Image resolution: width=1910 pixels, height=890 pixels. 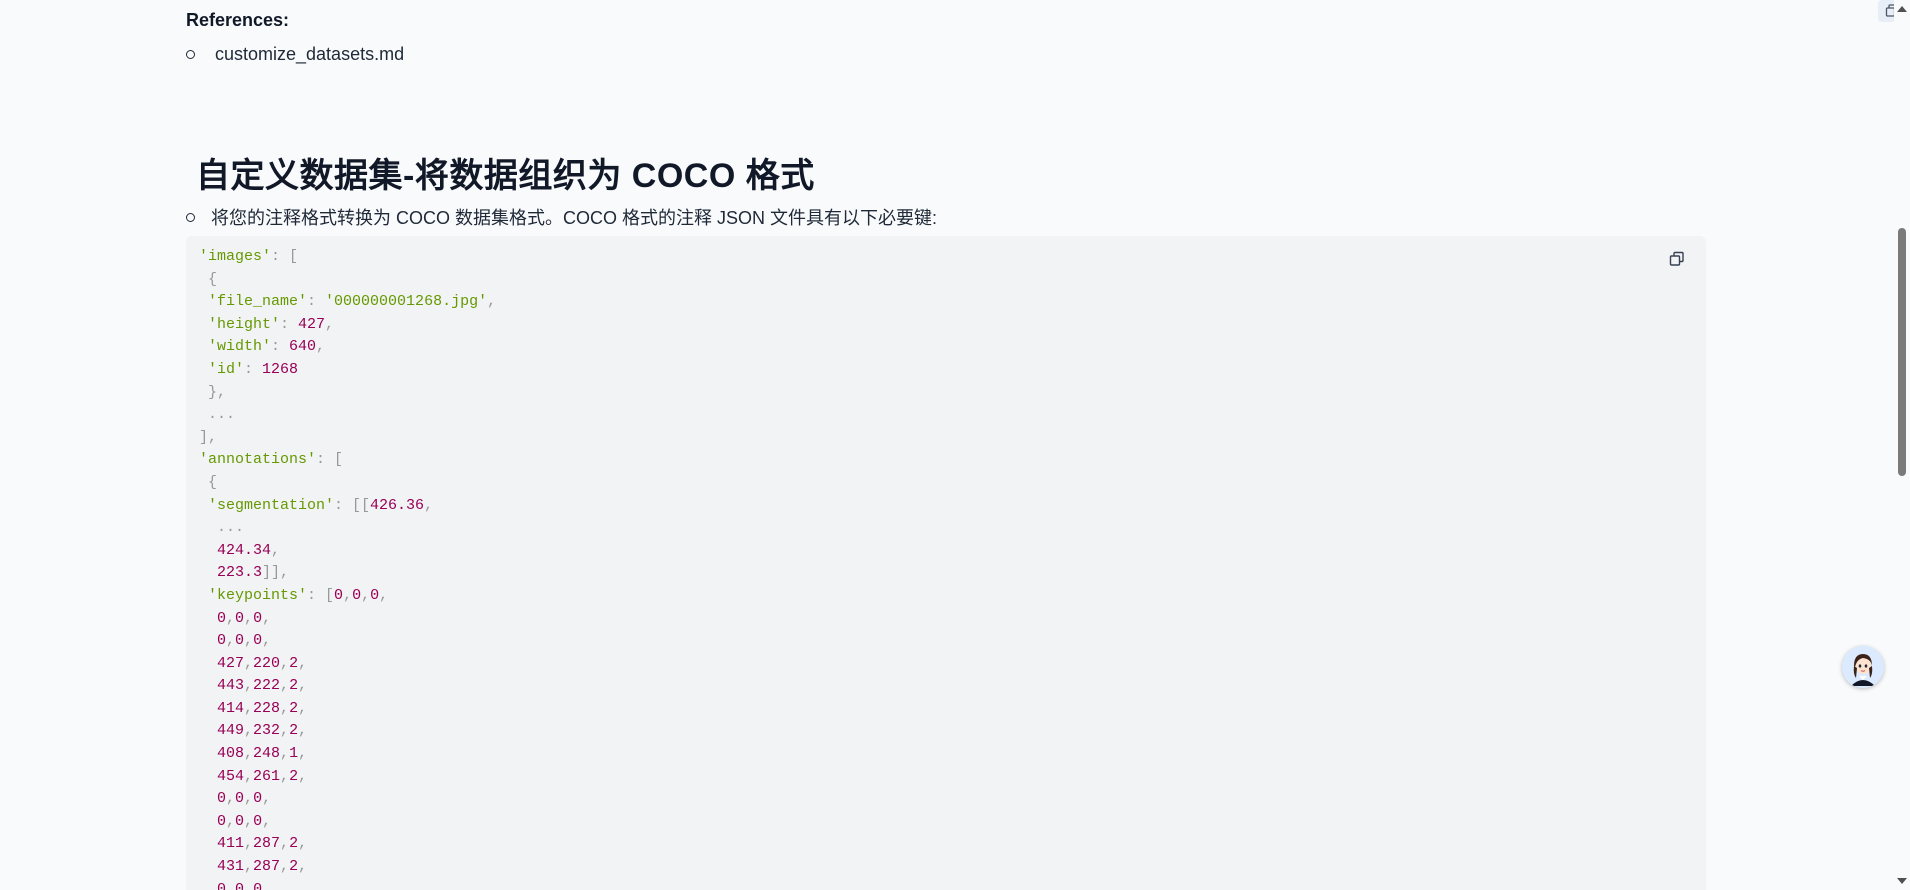 What do you see at coordinates (222, 369) in the screenshot?
I see `code-token: 'id'` at bounding box center [222, 369].